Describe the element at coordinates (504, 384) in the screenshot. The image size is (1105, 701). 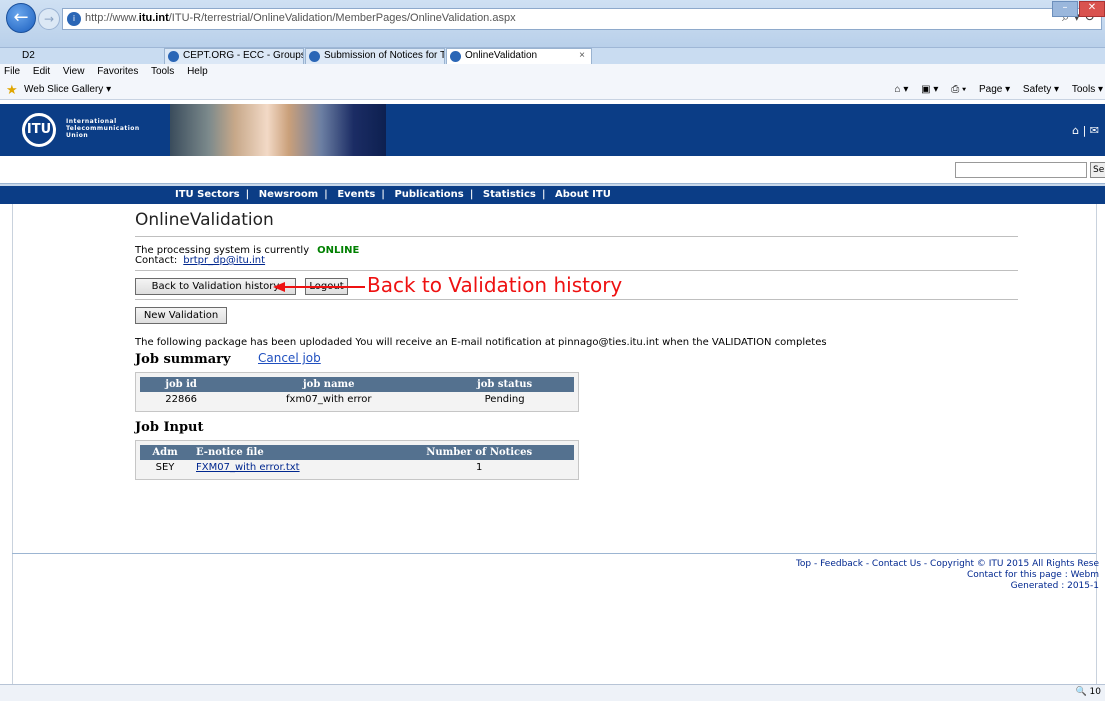
I see `column-header: job status` at that location.